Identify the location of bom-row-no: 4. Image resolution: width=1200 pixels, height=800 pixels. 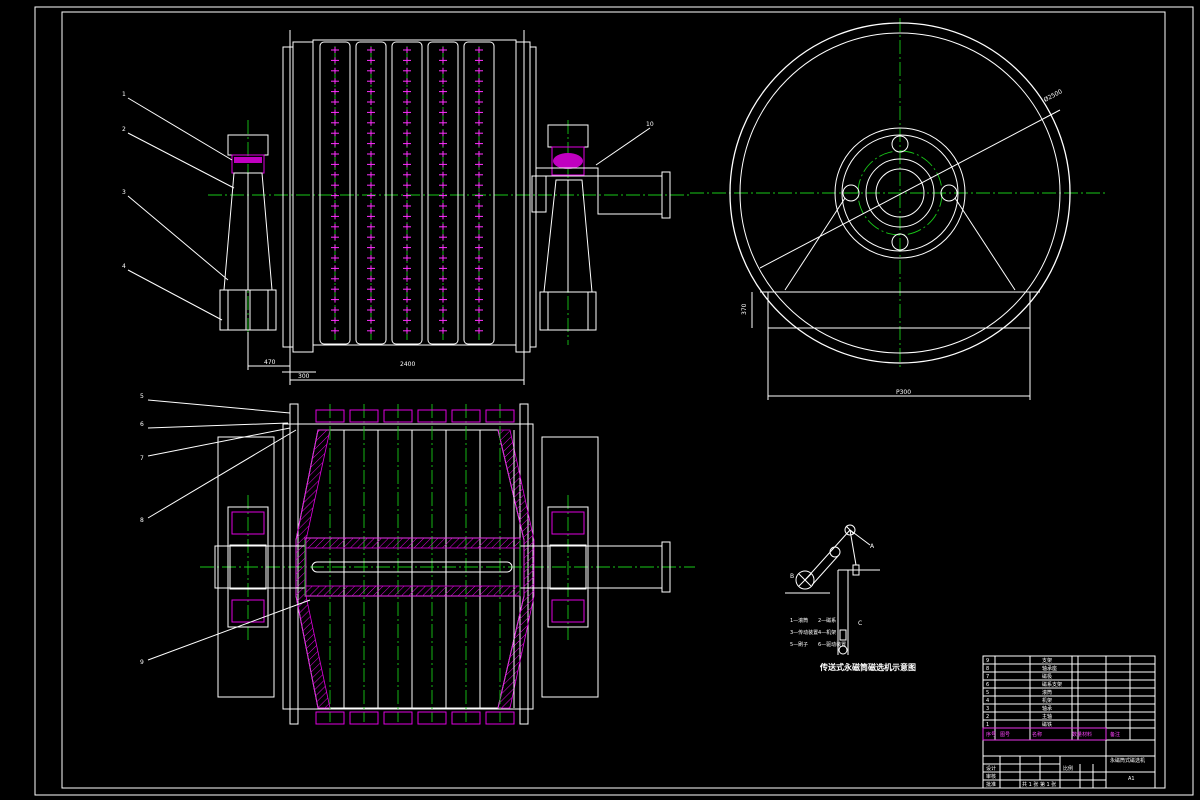
(987, 701).